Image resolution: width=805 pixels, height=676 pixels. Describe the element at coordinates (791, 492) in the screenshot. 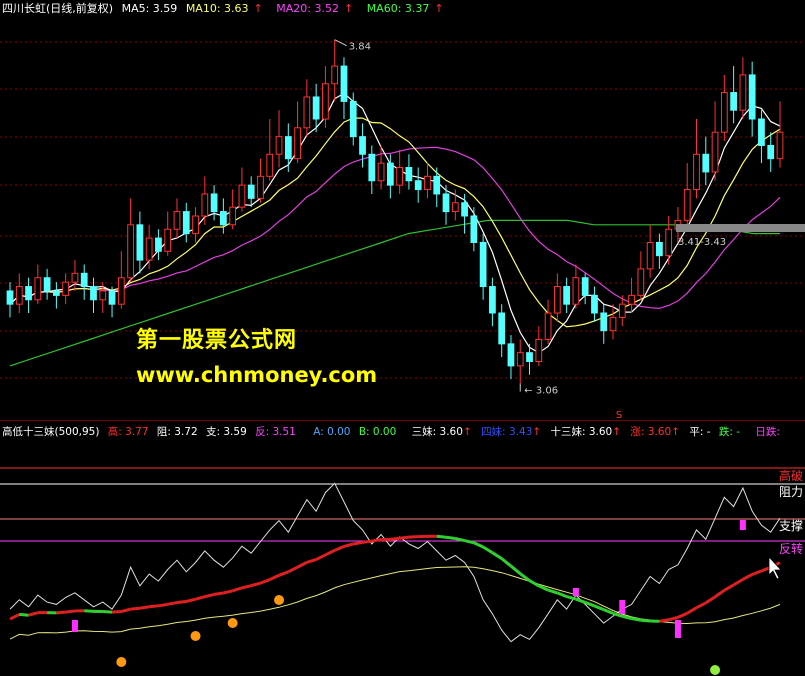

I see `label-resistance: 阻力` at that location.